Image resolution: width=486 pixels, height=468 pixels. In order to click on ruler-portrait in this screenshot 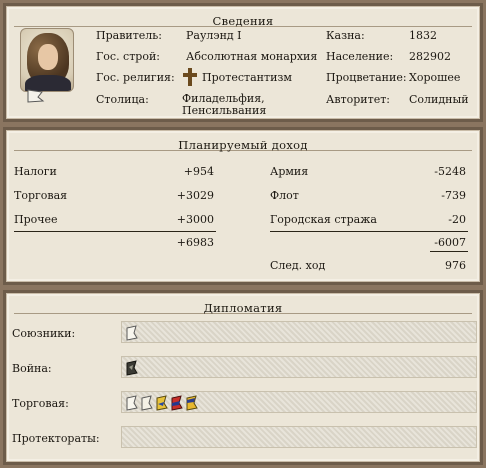, I will do `click(47, 60)`.